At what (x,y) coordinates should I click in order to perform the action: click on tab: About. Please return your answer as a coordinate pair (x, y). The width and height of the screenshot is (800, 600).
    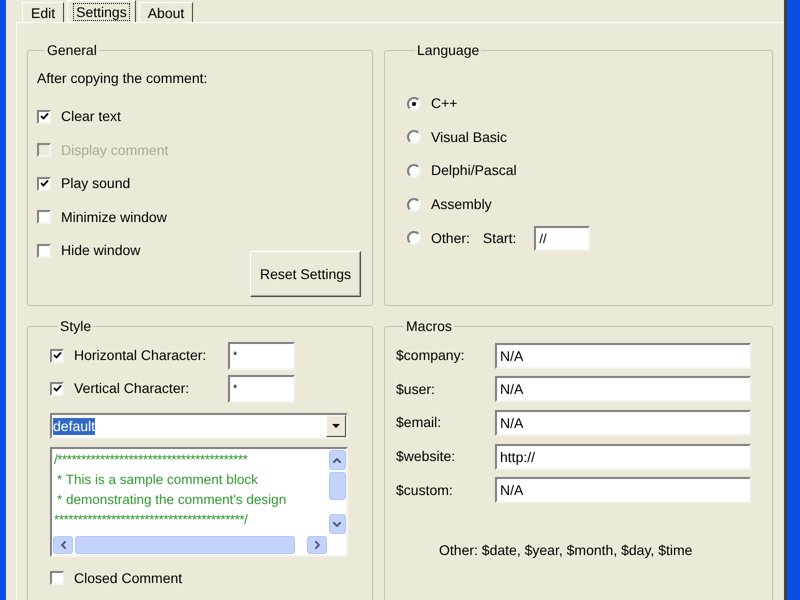
    Looking at the image, I should click on (166, 12).